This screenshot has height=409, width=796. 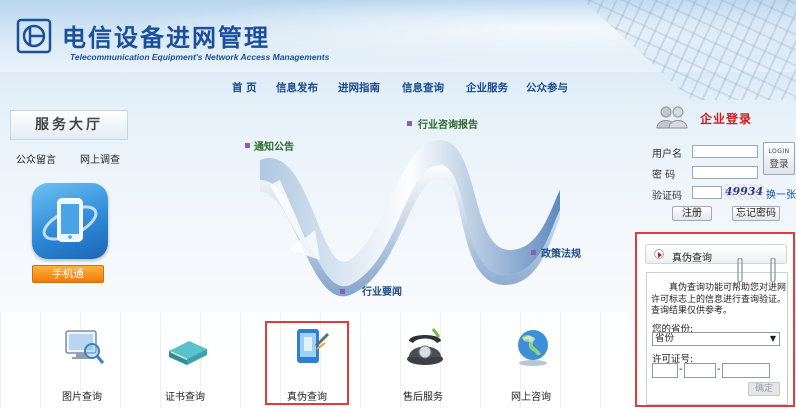 I want to click on wave-dot-news, so click(x=342, y=291).